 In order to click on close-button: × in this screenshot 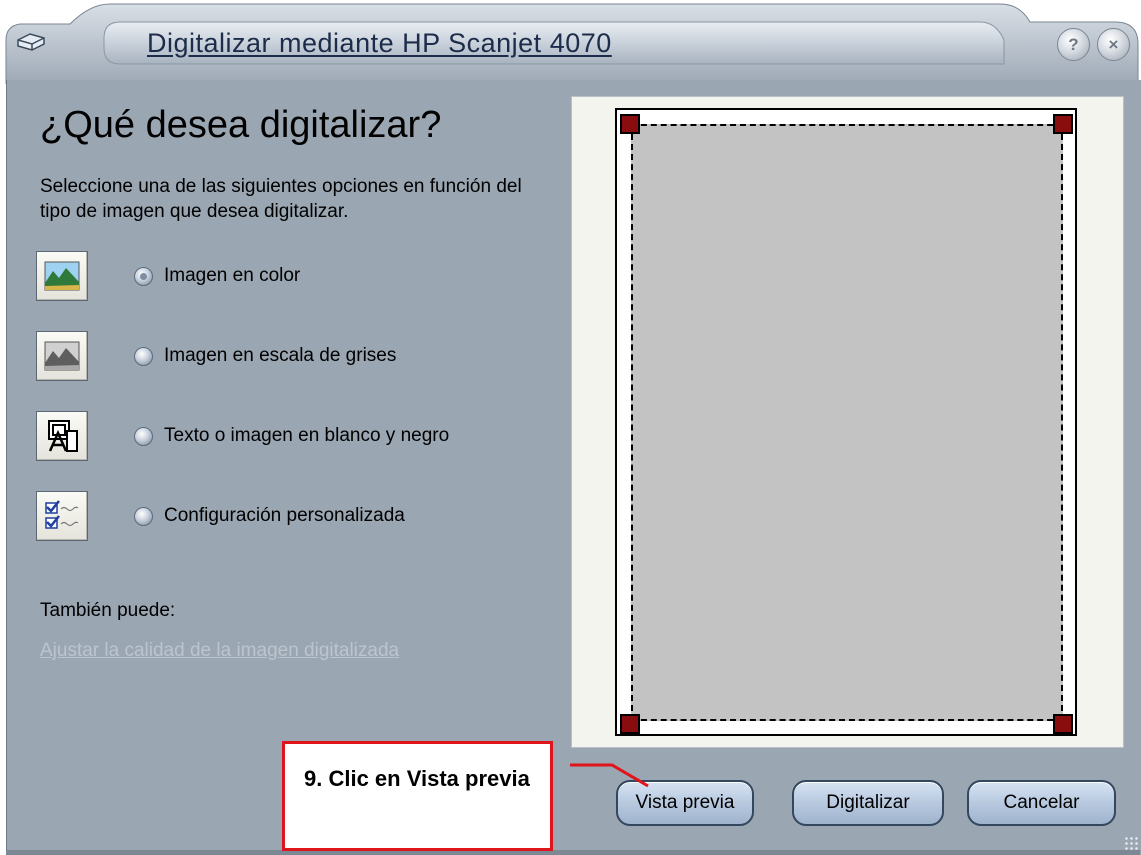, I will do `click(1113, 44)`.